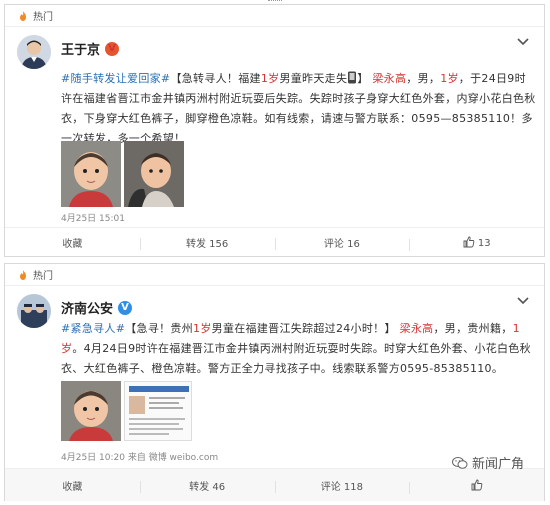  Describe the element at coordinates (159, 328) in the screenshot. I see `post-text-part: 【急寻！贵州` at that location.